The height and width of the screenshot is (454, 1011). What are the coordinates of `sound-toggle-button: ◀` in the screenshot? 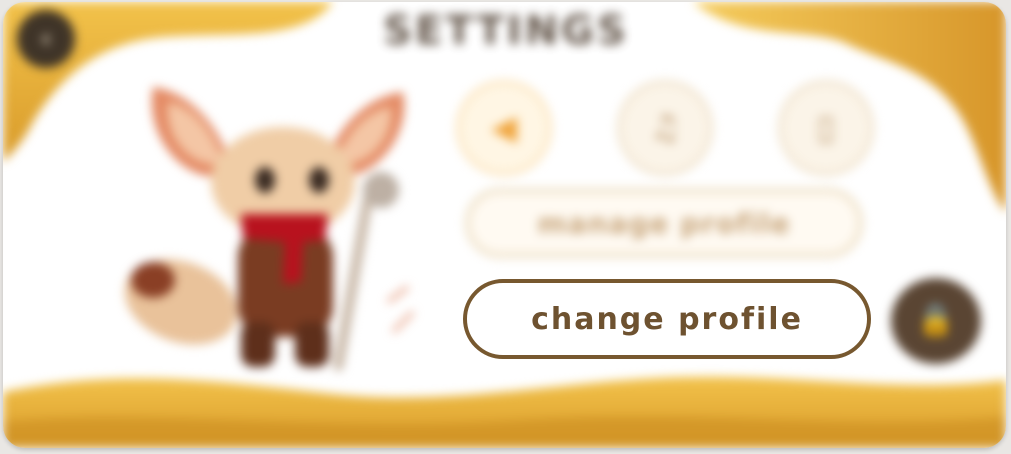 It's located at (504, 128).